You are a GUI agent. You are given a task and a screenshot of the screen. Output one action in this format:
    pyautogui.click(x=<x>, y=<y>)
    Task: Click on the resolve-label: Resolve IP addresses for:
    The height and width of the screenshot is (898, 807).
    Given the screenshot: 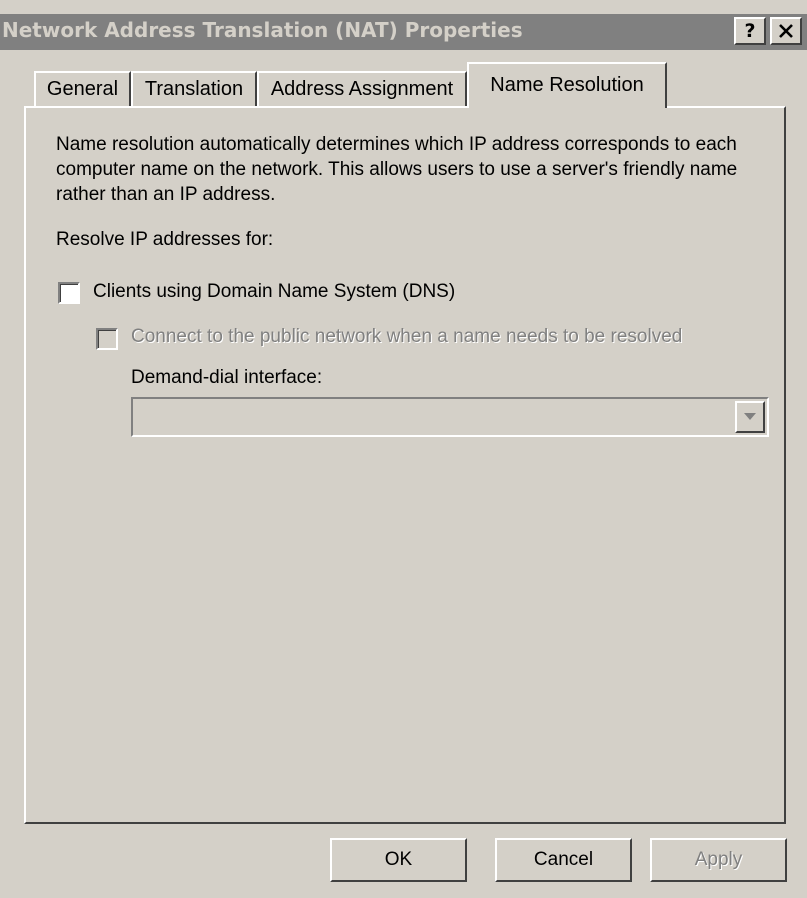 What is the action you would take?
    pyautogui.click(x=165, y=239)
    